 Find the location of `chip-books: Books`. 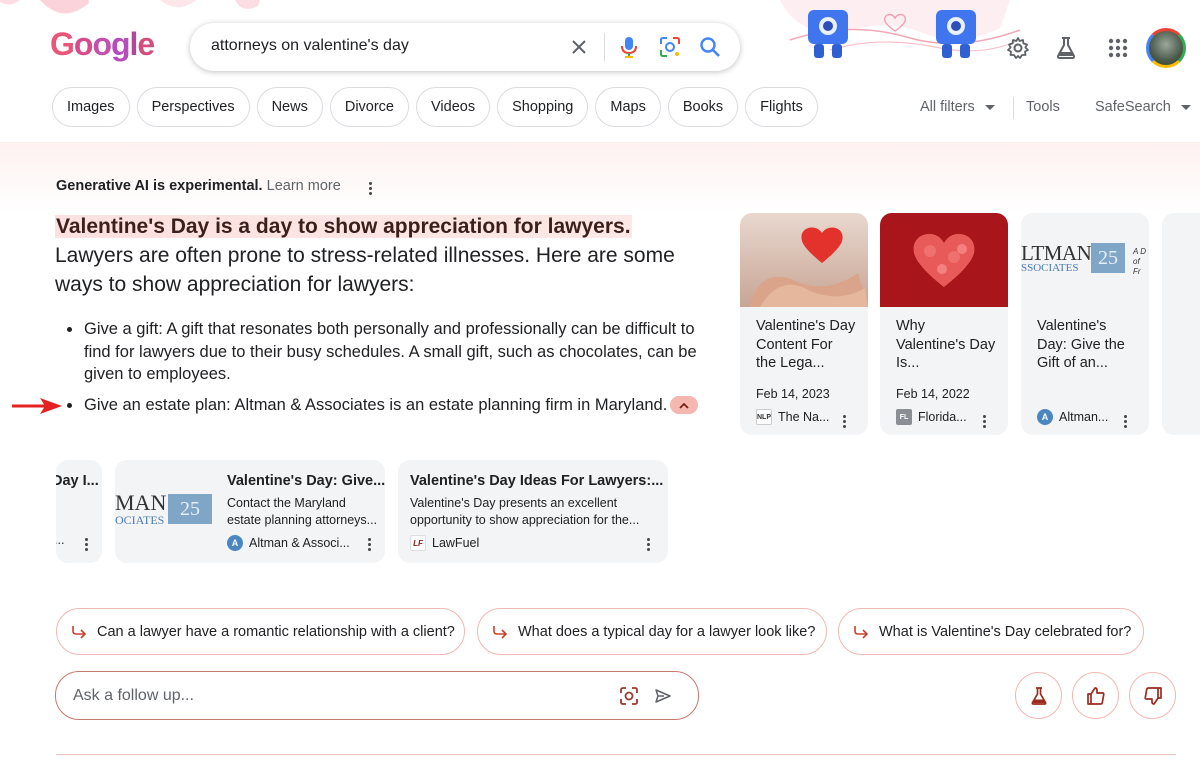

chip-books: Books is located at coordinates (703, 107).